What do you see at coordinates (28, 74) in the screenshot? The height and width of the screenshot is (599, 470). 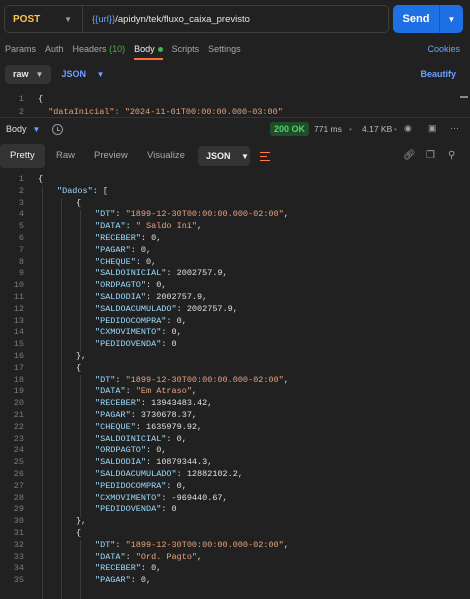 I see `body-mode-select: raw ▼` at bounding box center [28, 74].